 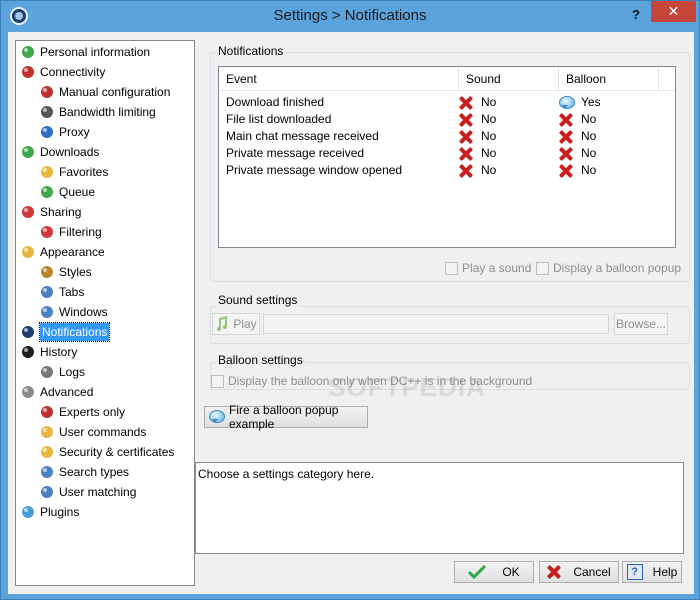 What do you see at coordinates (48, 352) in the screenshot?
I see `tree-item-history: History` at bounding box center [48, 352].